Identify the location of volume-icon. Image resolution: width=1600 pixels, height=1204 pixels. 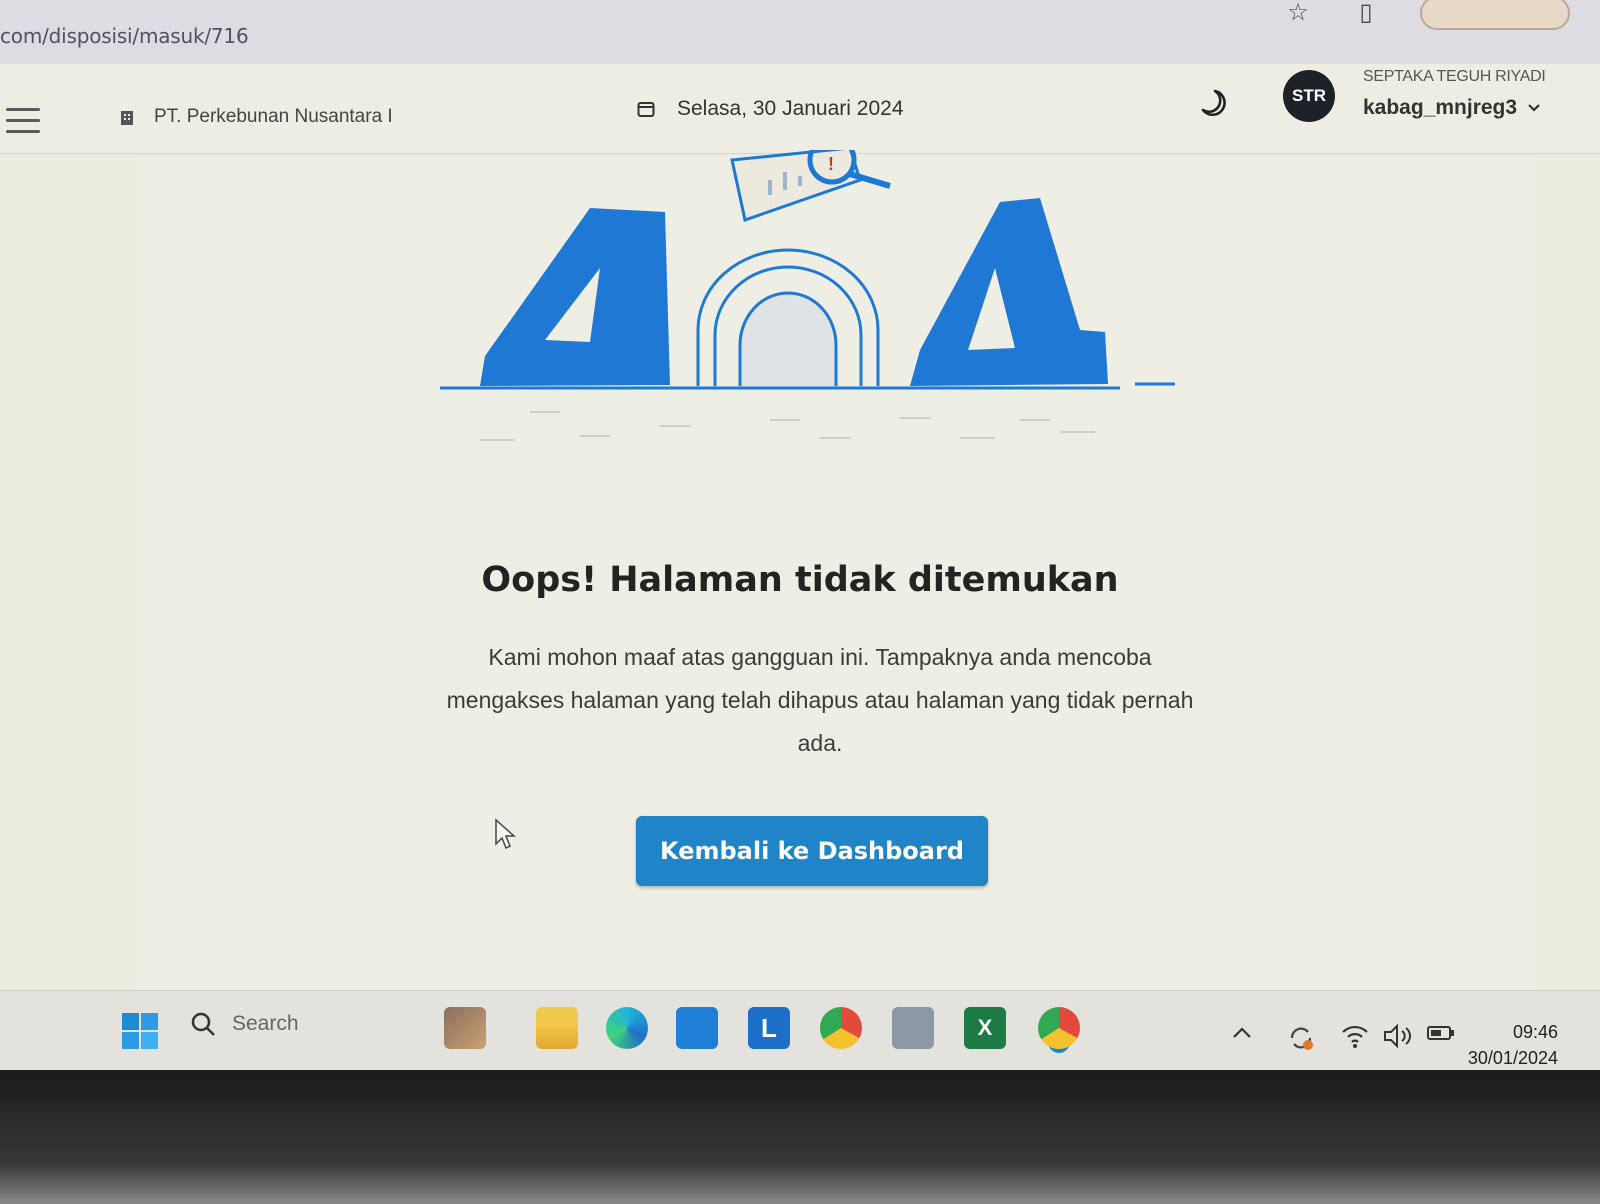
(1398, 1036).